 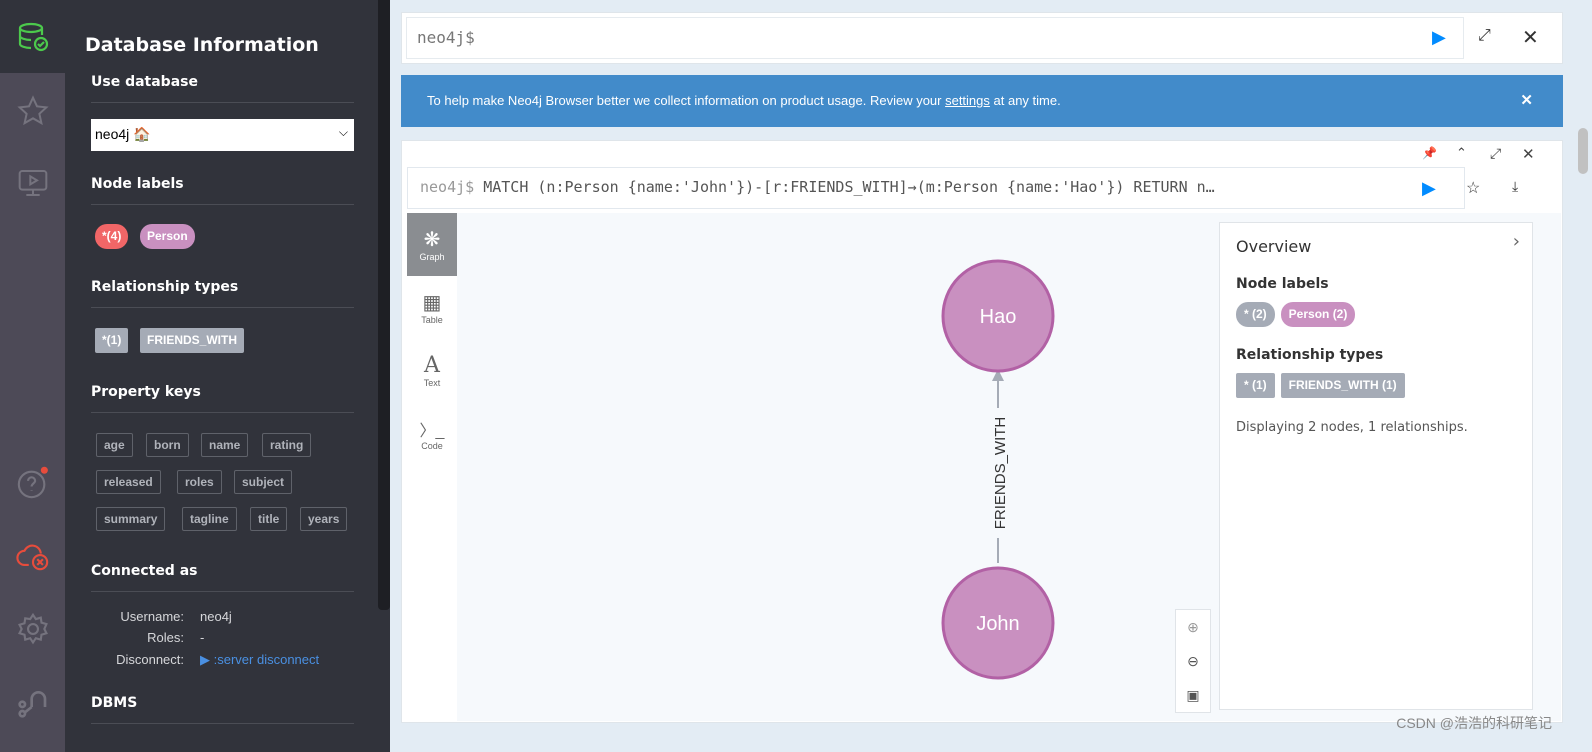 I want to click on frame-prompt: neo4j$, so click(x=447, y=187).